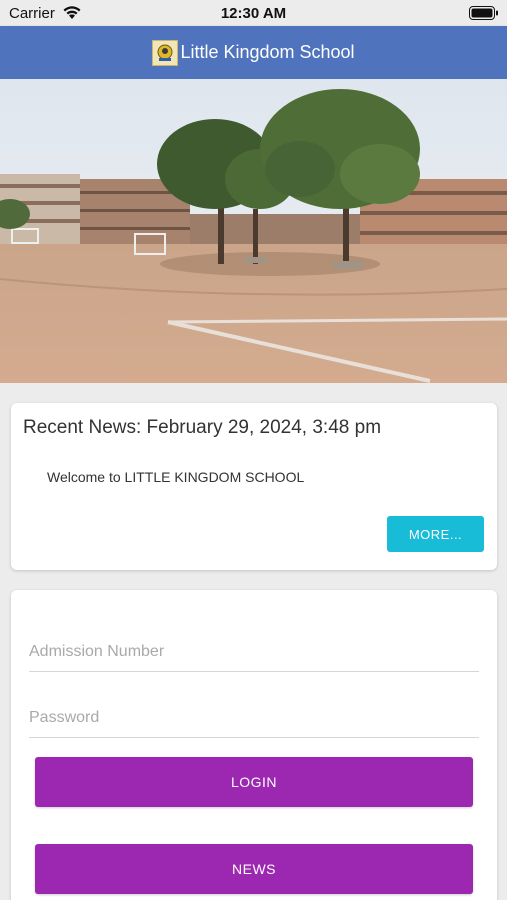  I want to click on battery-icon, so click(483, 13).